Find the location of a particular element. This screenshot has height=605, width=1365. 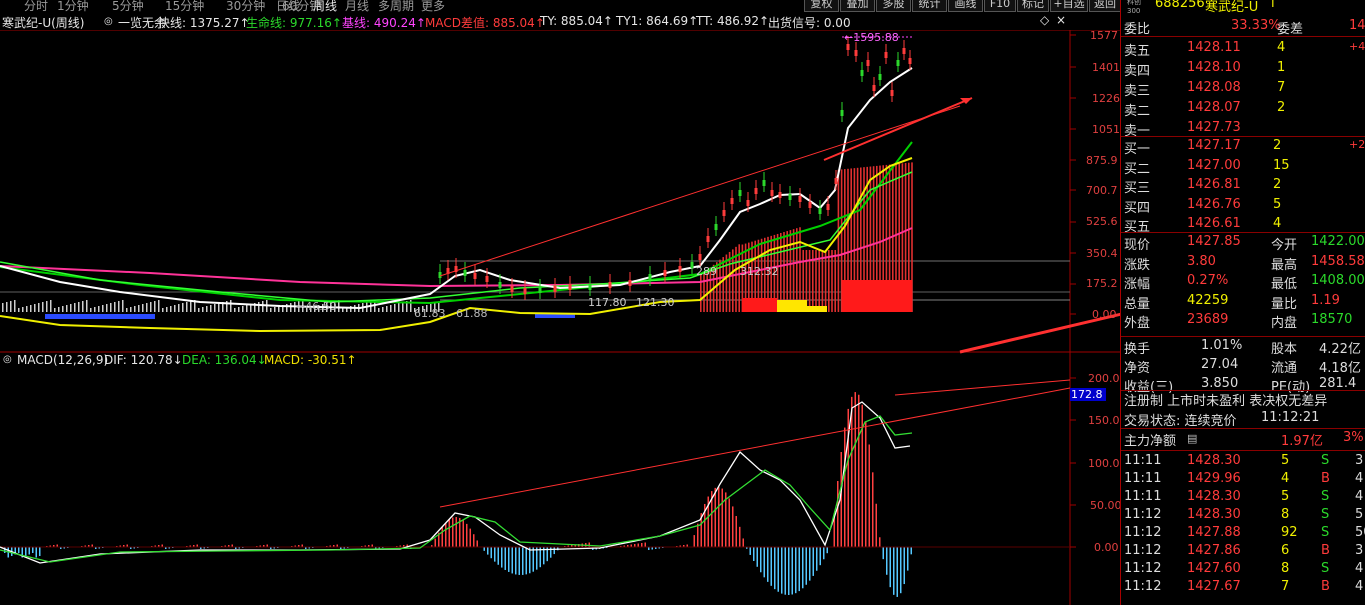

nav-more: 更多 is located at coordinates (433, 6).